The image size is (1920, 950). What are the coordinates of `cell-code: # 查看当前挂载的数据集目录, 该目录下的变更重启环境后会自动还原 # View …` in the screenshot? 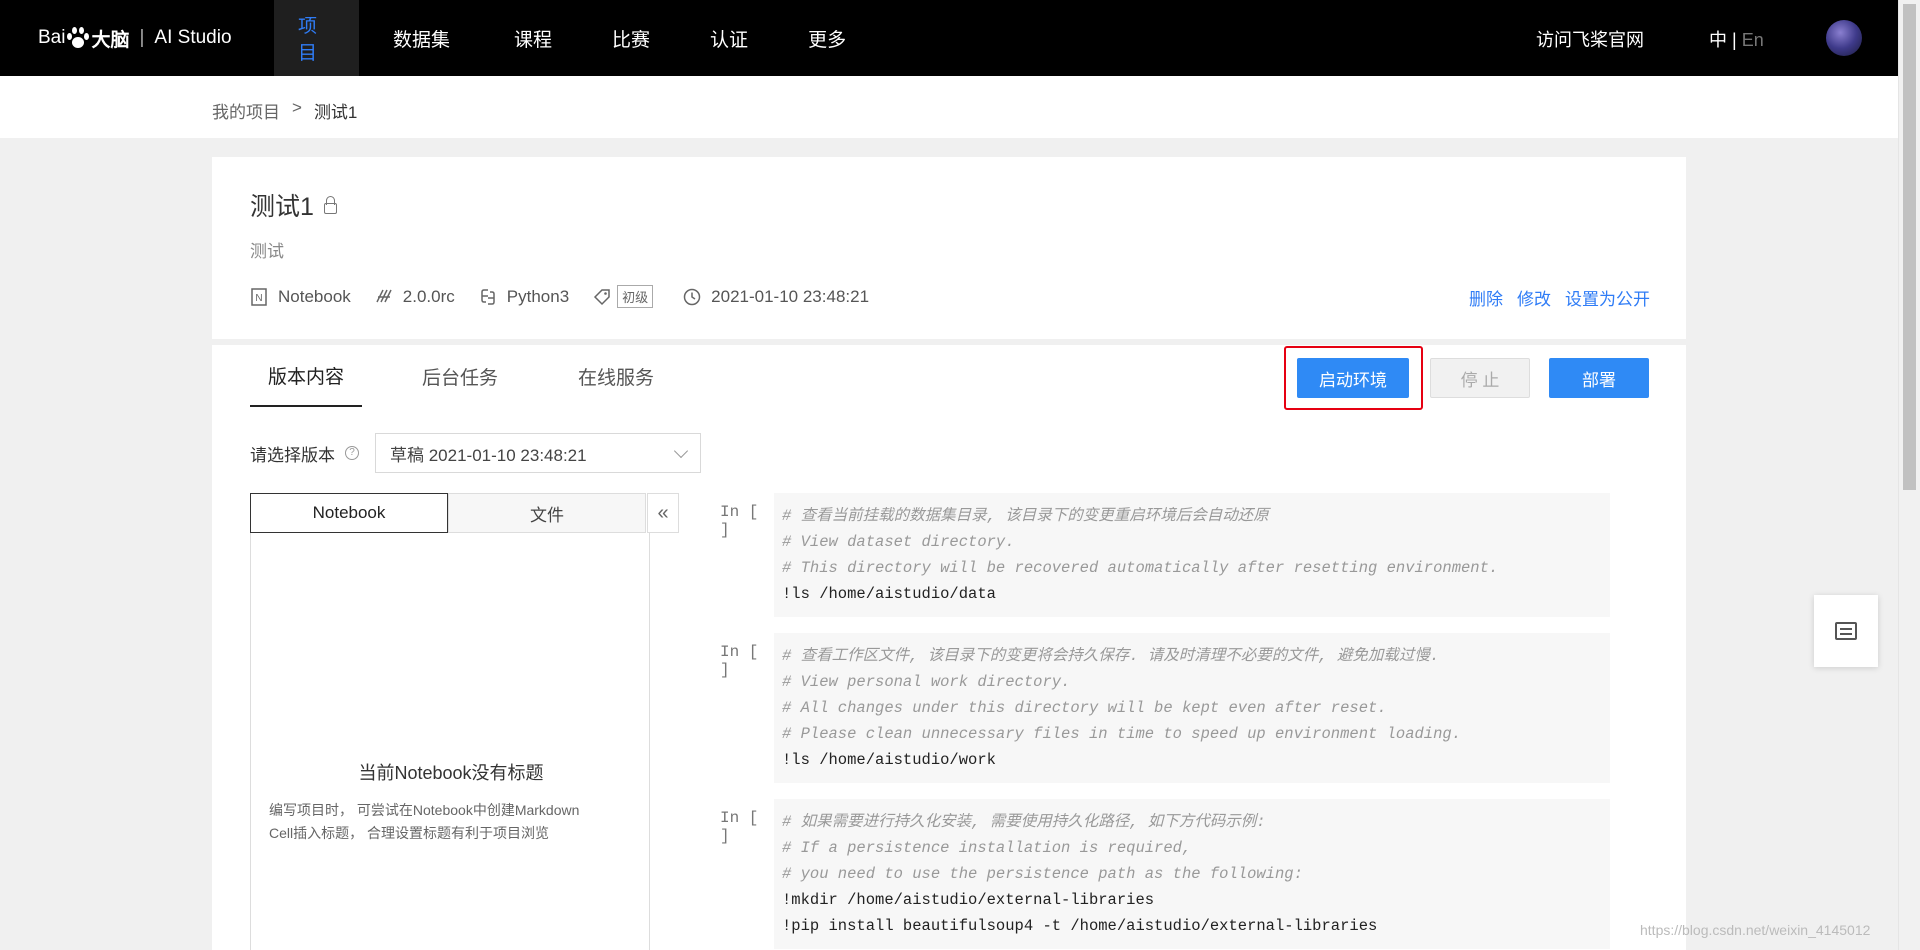 It's located at (1192, 555).